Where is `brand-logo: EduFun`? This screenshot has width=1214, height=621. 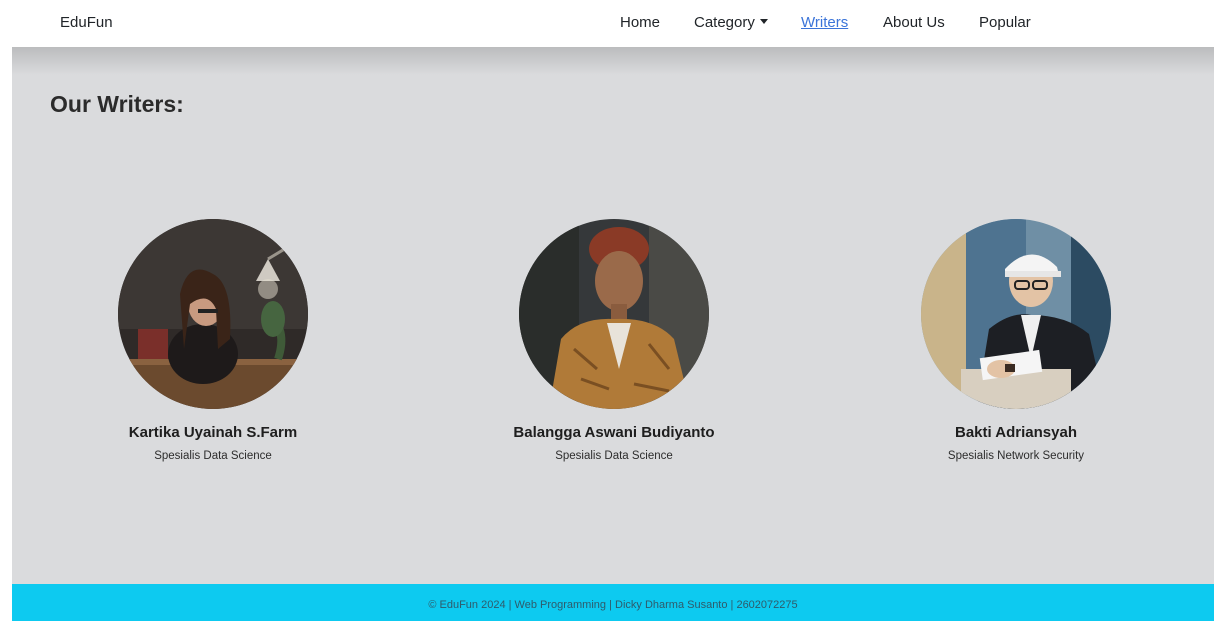
brand-logo: EduFun is located at coordinates (86, 22).